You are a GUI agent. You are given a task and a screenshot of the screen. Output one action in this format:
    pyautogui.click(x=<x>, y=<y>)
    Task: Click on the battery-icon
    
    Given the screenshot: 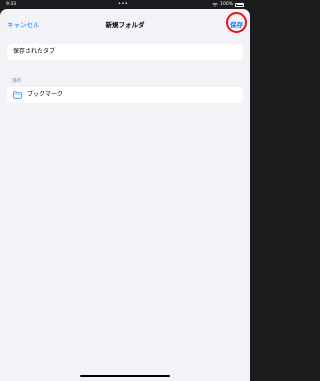 What is the action you would take?
    pyautogui.click(x=239, y=4)
    